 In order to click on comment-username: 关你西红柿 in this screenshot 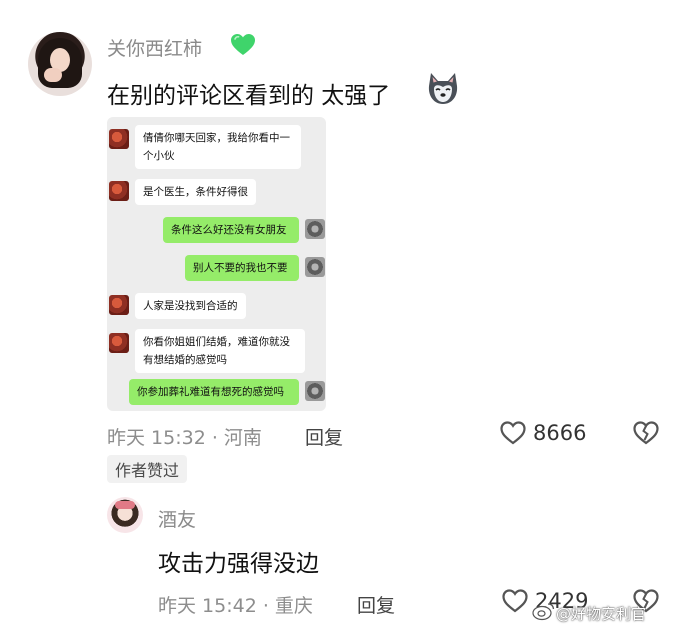, I will do `click(154, 47)`.